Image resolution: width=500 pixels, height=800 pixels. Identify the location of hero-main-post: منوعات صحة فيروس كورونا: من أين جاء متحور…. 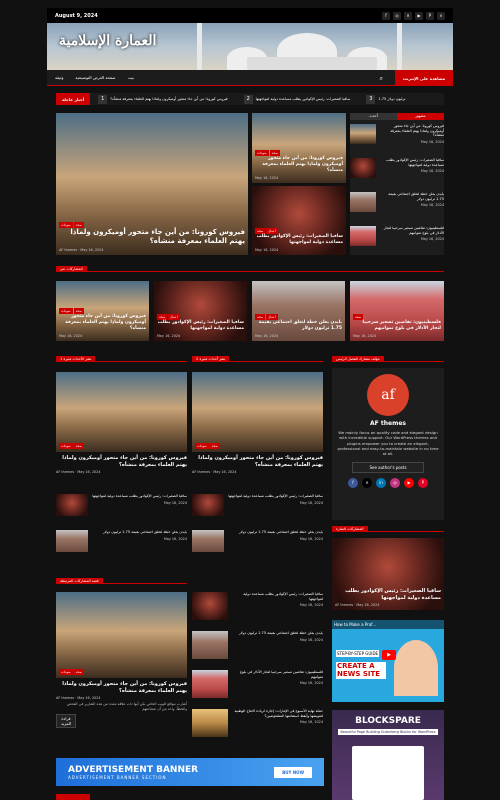
(152, 184).